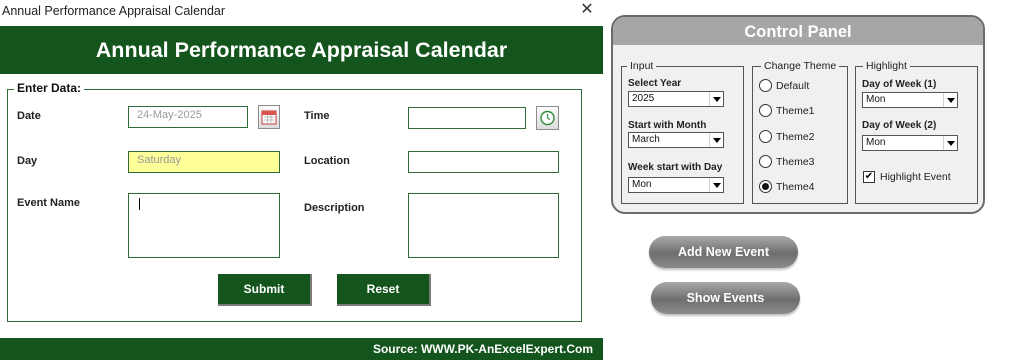 The width and height of the screenshot is (1024, 360). I want to click on highlight-event-checkbox: ✔, so click(869, 177).